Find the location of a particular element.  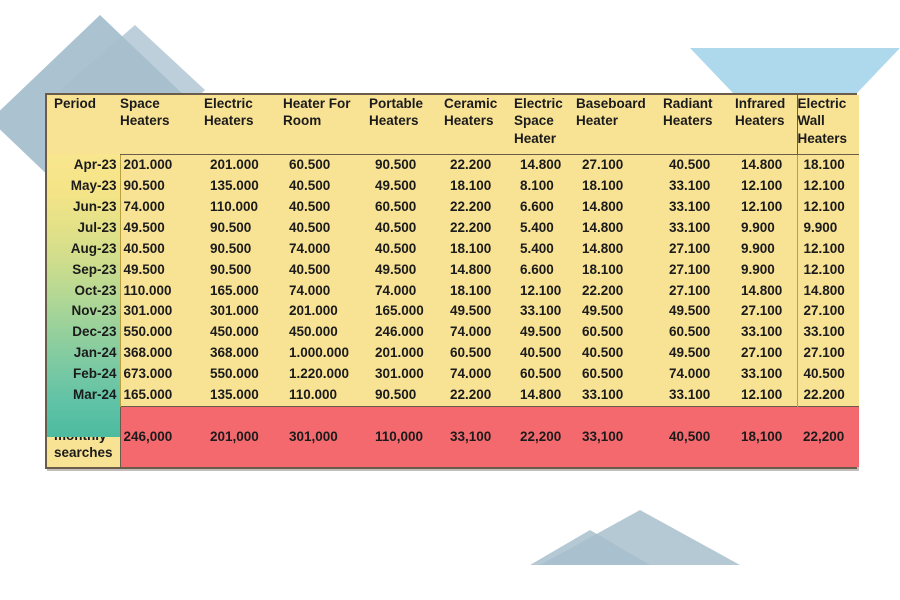

value-cell: 1.220.000 is located at coordinates (319, 374).